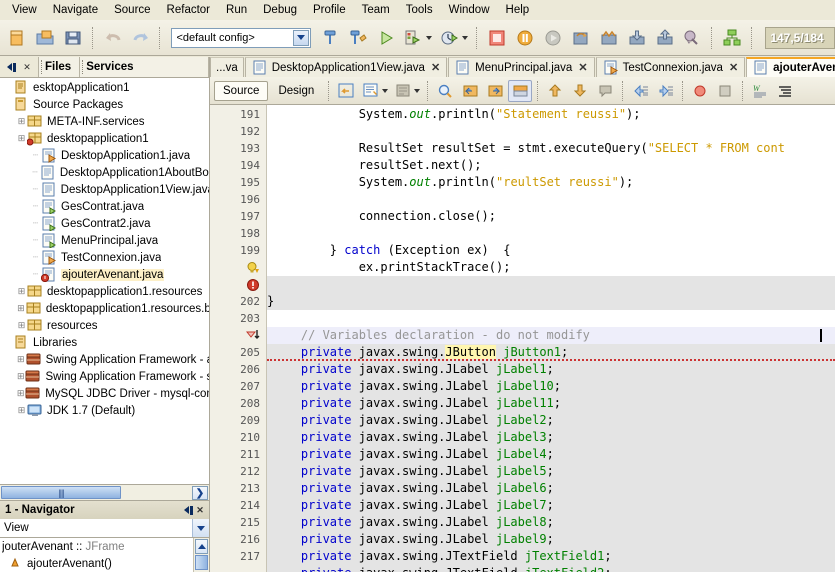  Describe the element at coordinates (665, 91) in the screenshot. I see `shift-right-icon` at that location.